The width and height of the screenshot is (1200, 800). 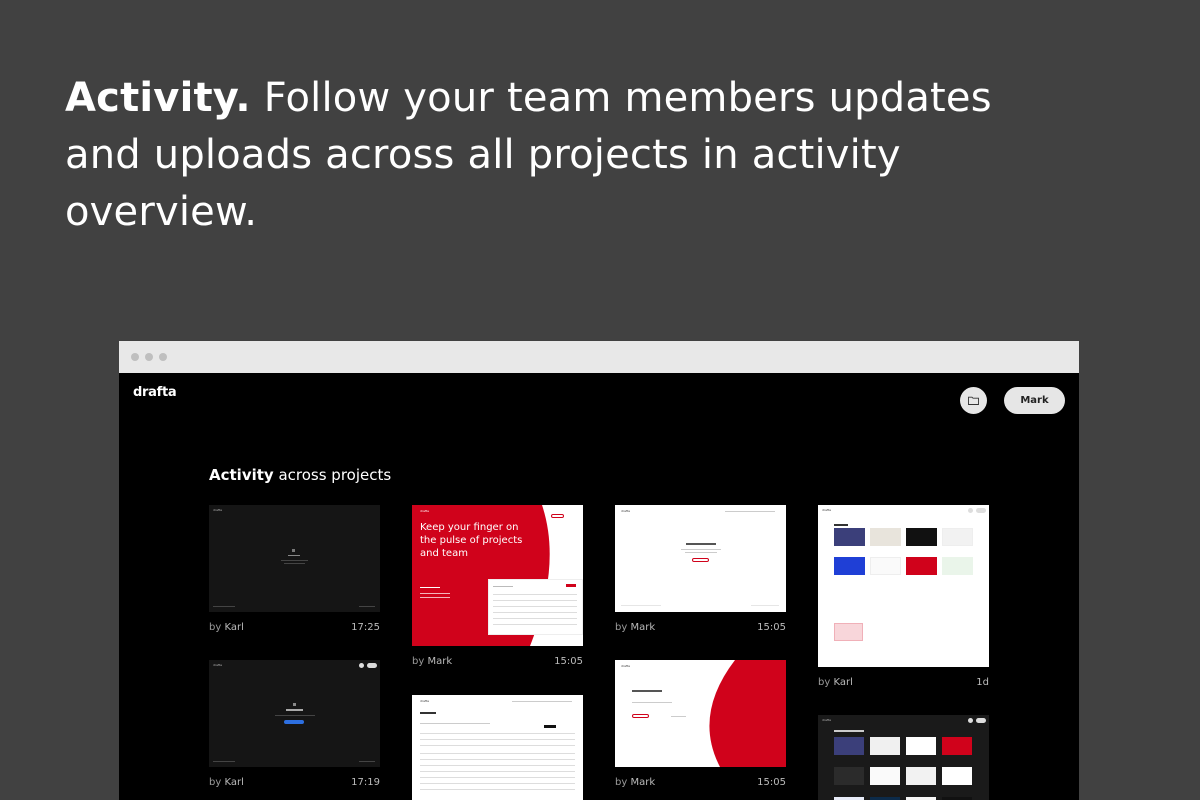 I want to click on activity-card: drafta by Karl 1d, so click(x=903, y=596).